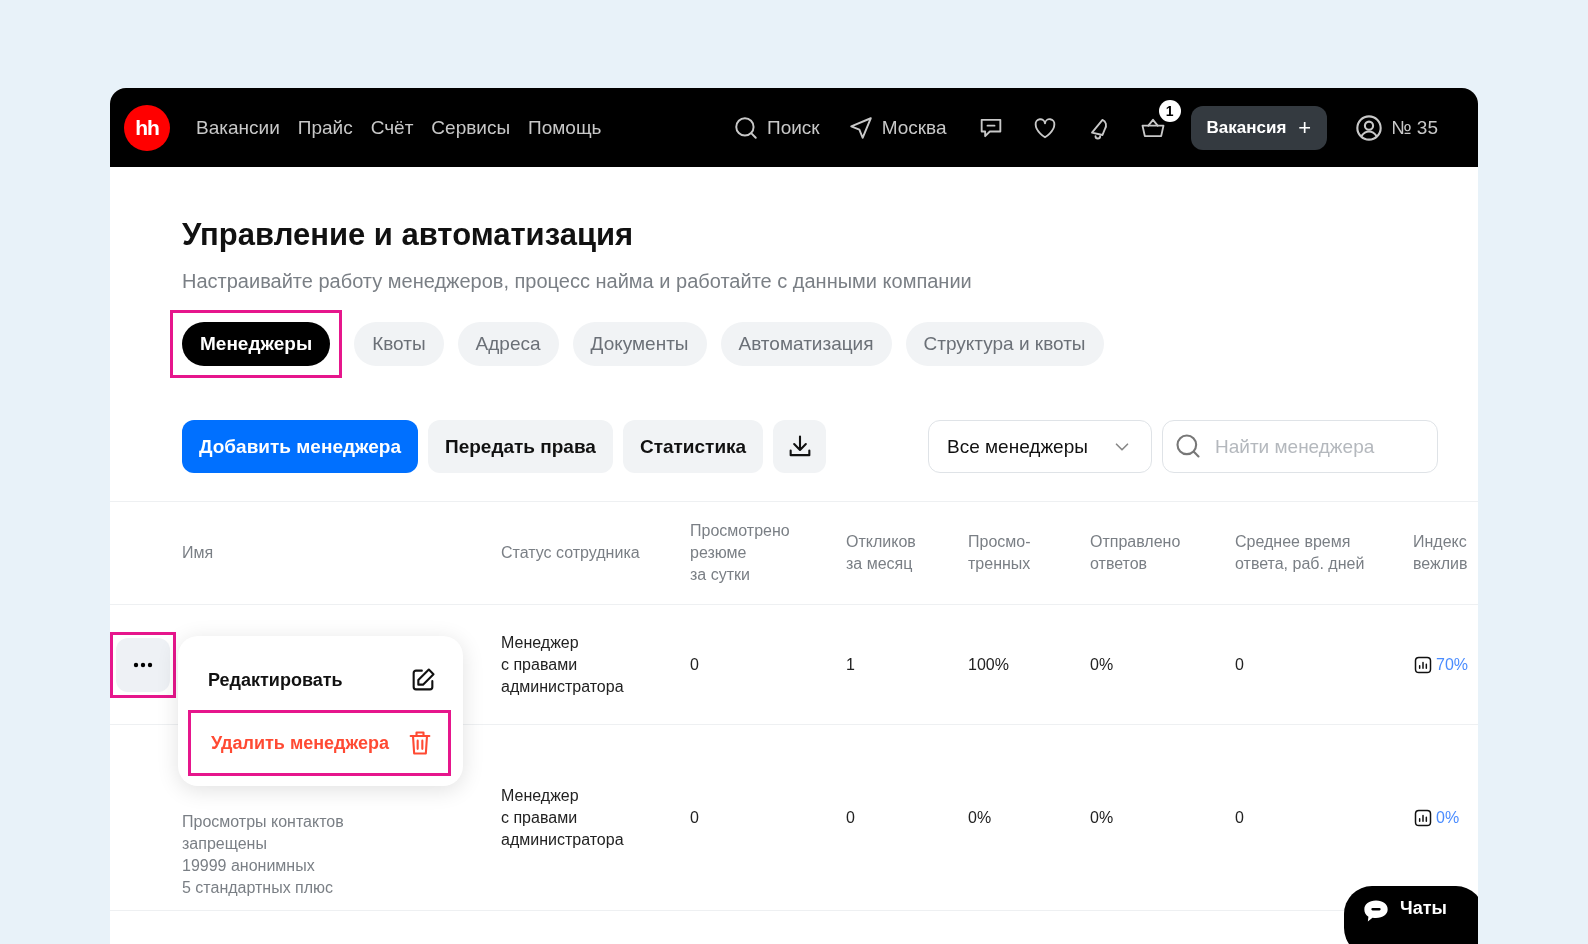 The width and height of the screenshot is (1588, 944). I want to click on nav-link: Прайс, so click(325, 127).